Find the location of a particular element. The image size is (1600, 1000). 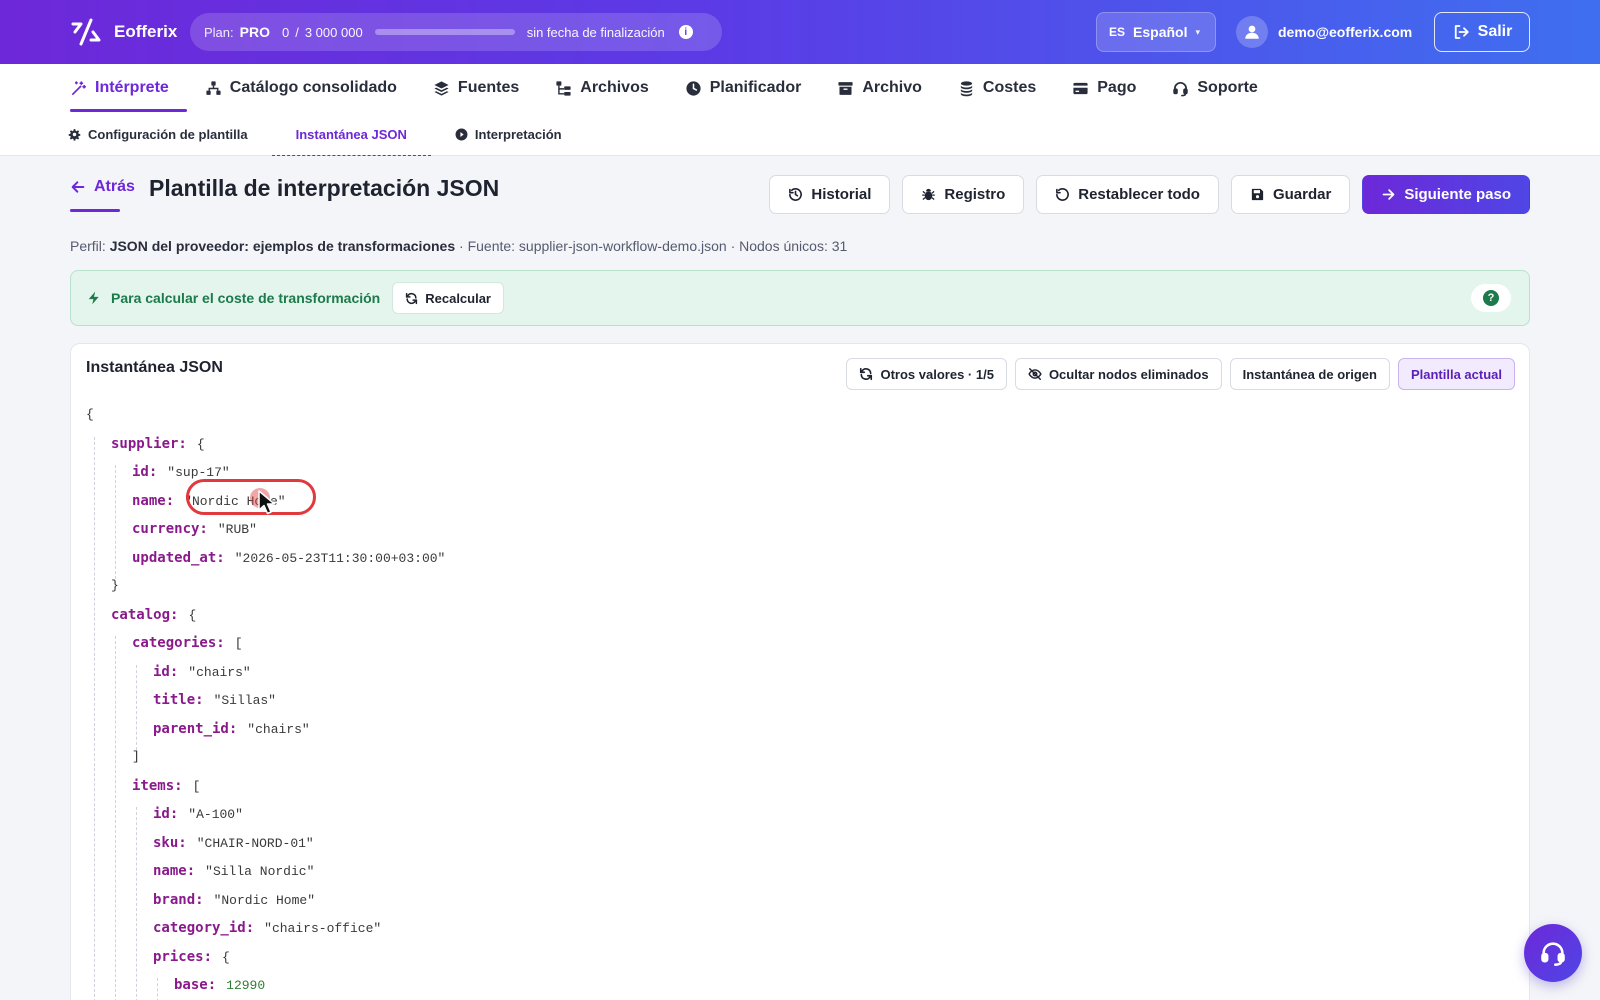

nav-item-label: Archivo is located at coordinates (892, 87).